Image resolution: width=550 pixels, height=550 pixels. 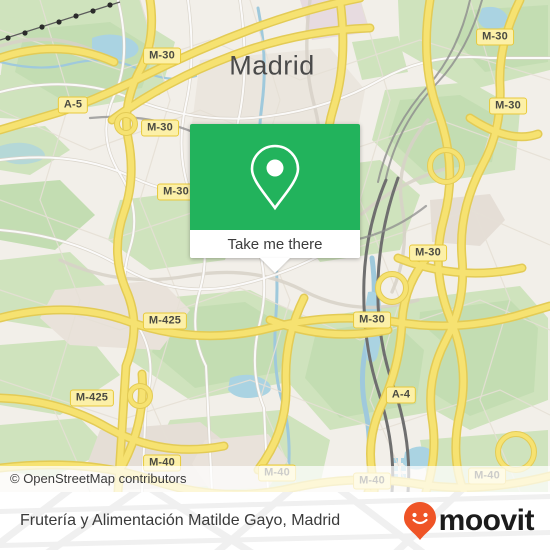 I want to click on road-shield: A-4, so click(x=401, y=395).